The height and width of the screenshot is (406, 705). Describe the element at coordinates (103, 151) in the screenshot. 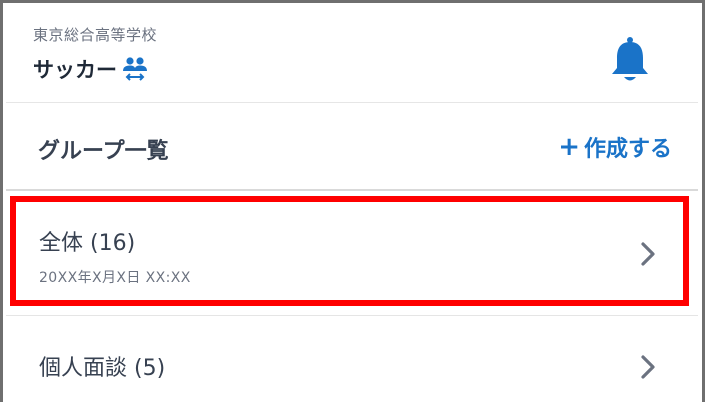

I see `group-list-title: グループ一覧` at that location.